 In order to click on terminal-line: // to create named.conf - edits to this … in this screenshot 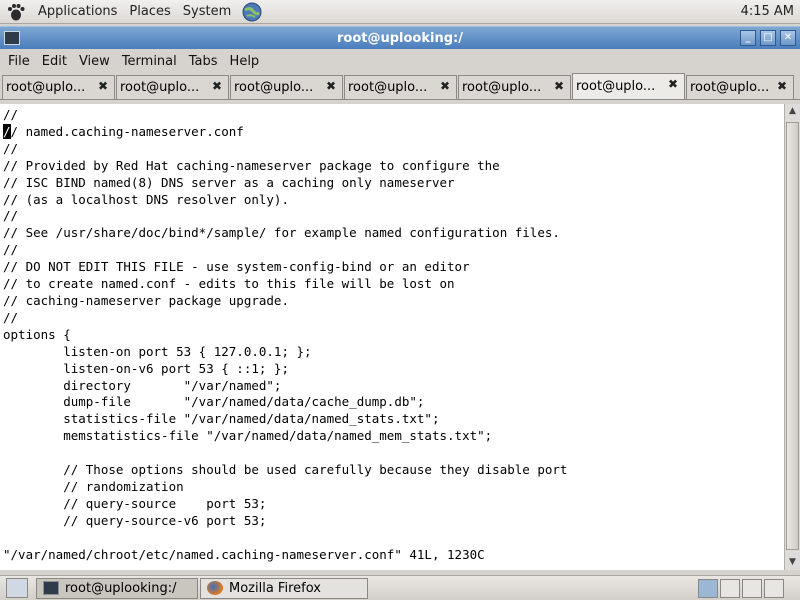, I will do `click(229, 284)`.